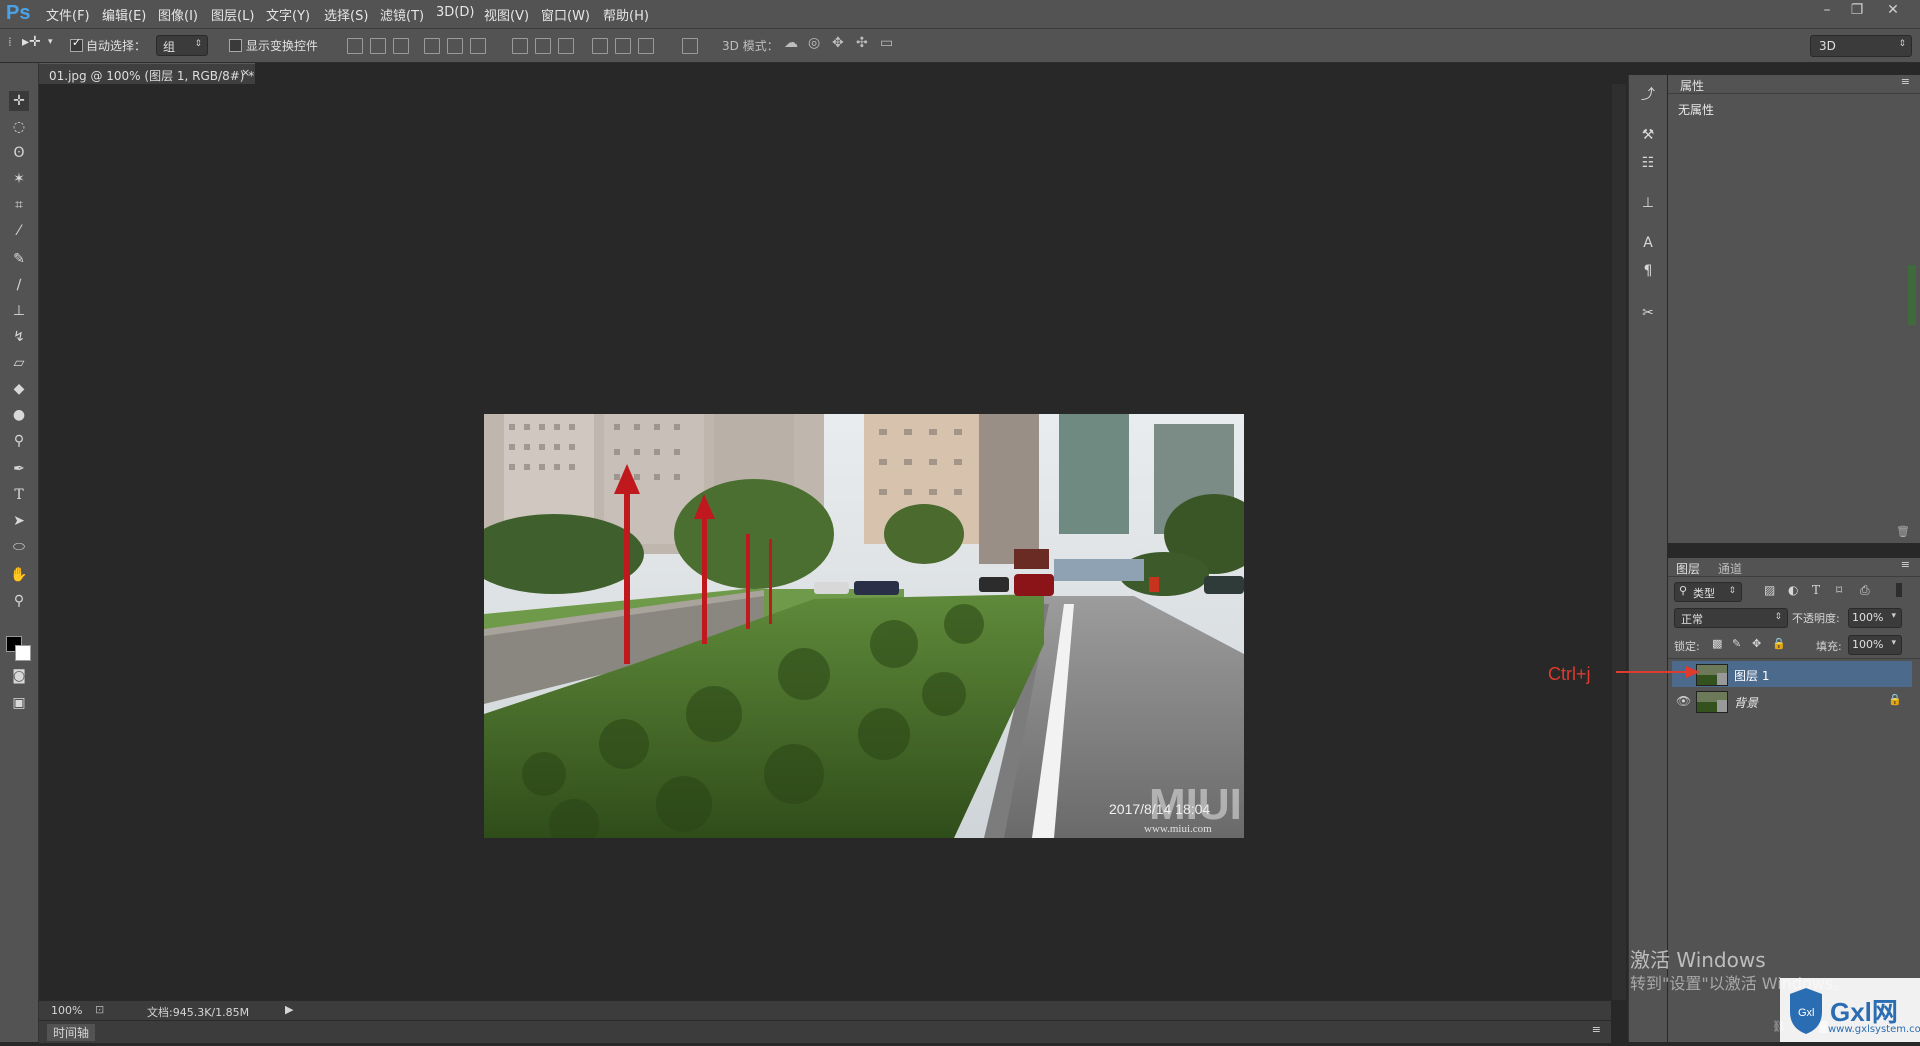 The width and height of the screenshot is (1920, 1046). I want to click on menu-filter: 滤镜(T), so click(402, 14).